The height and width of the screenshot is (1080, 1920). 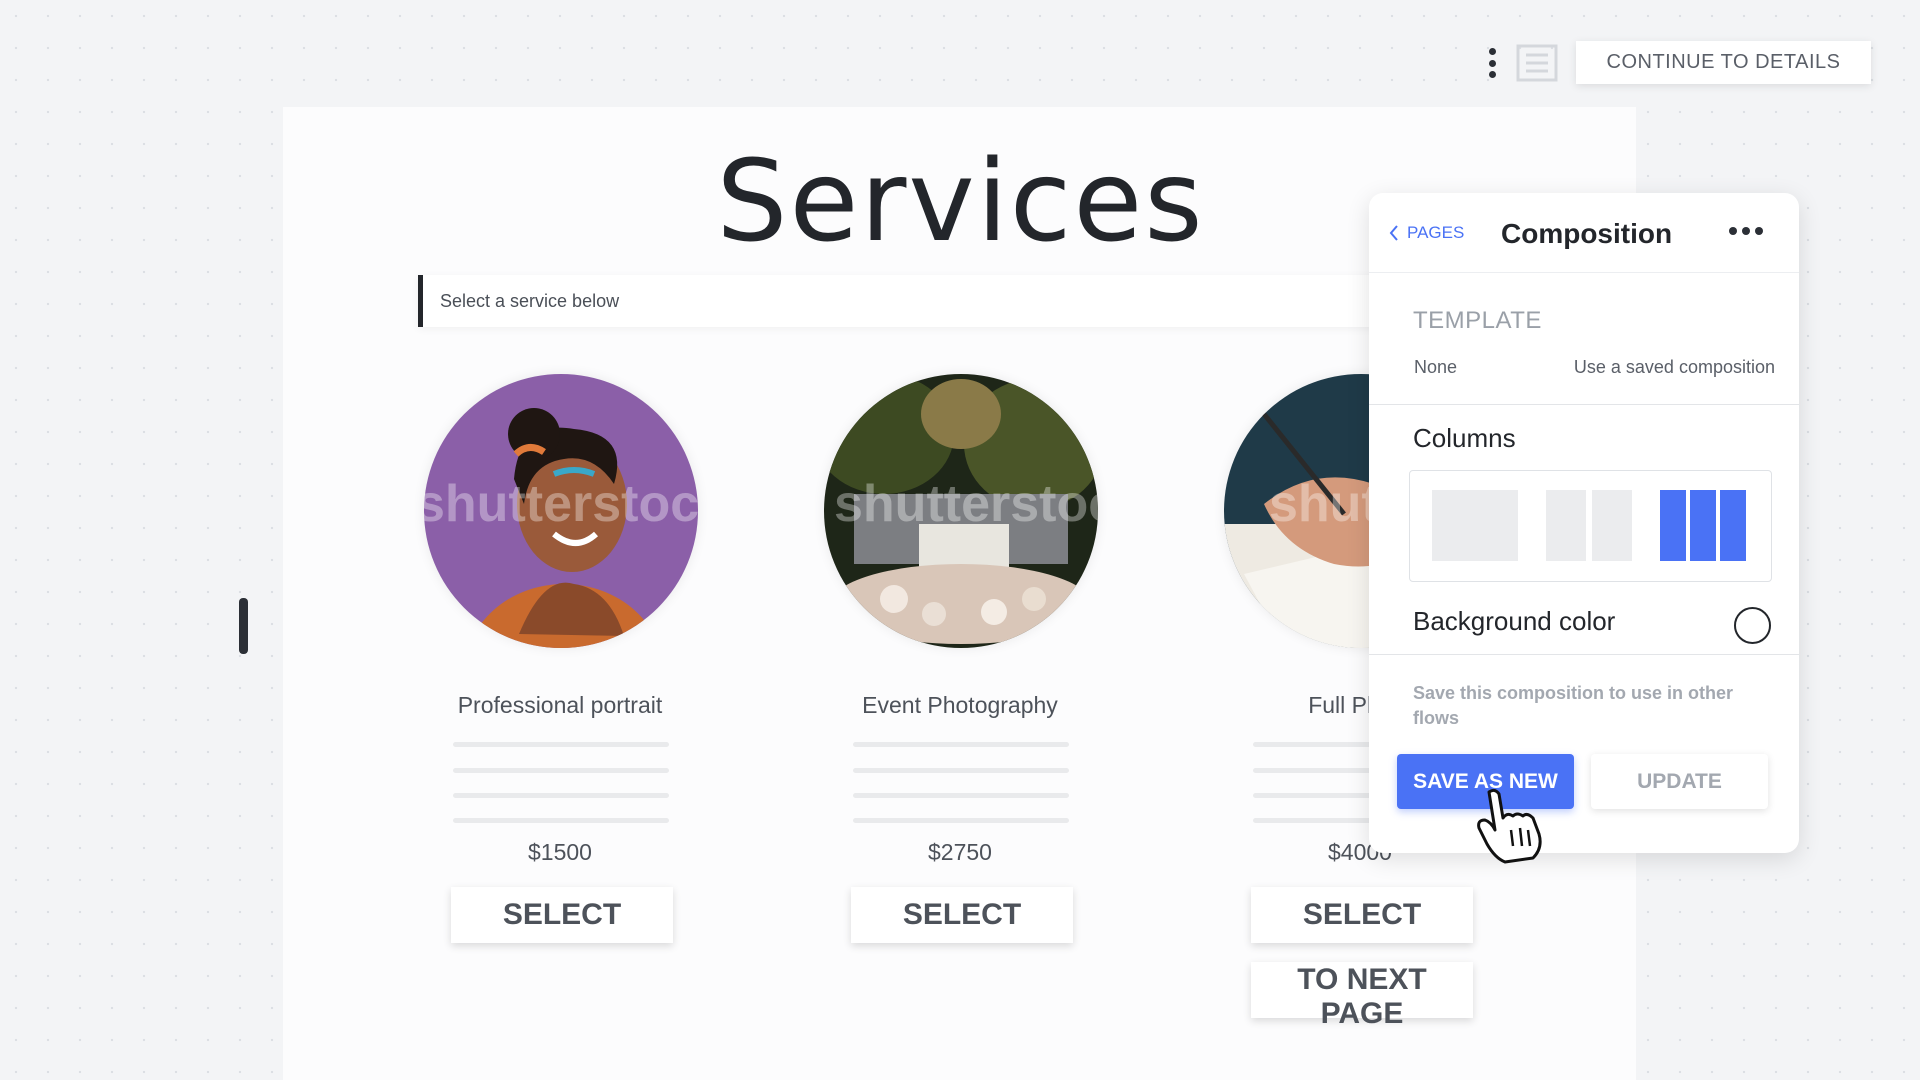 I want to click on service-photo-portrait: shutterstock, so click(x=561, y=511).